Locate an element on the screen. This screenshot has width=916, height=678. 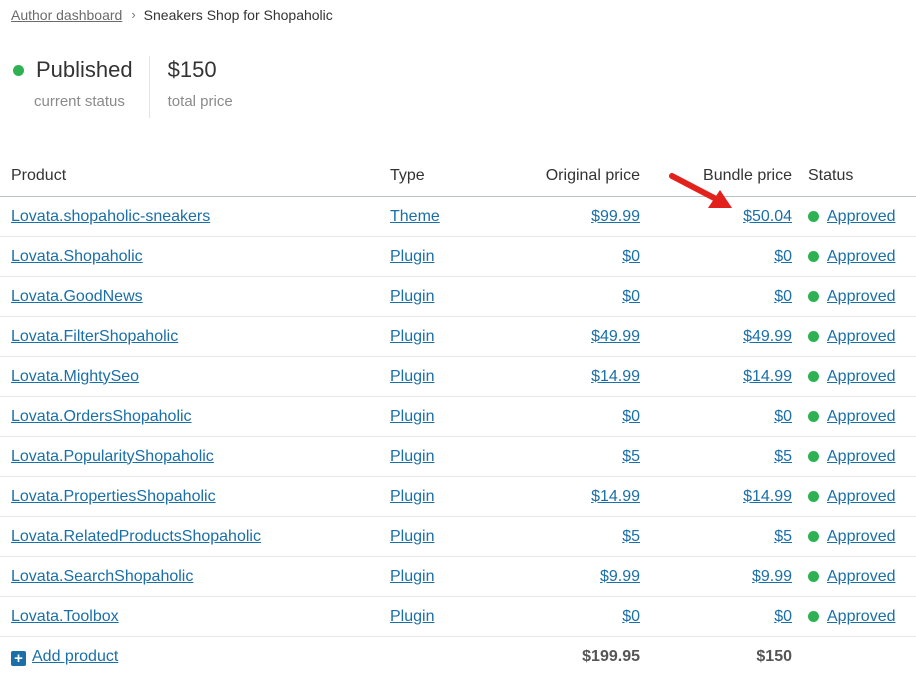
product-link: Lovata.Shopaholic is located at coordinates (77, 256).